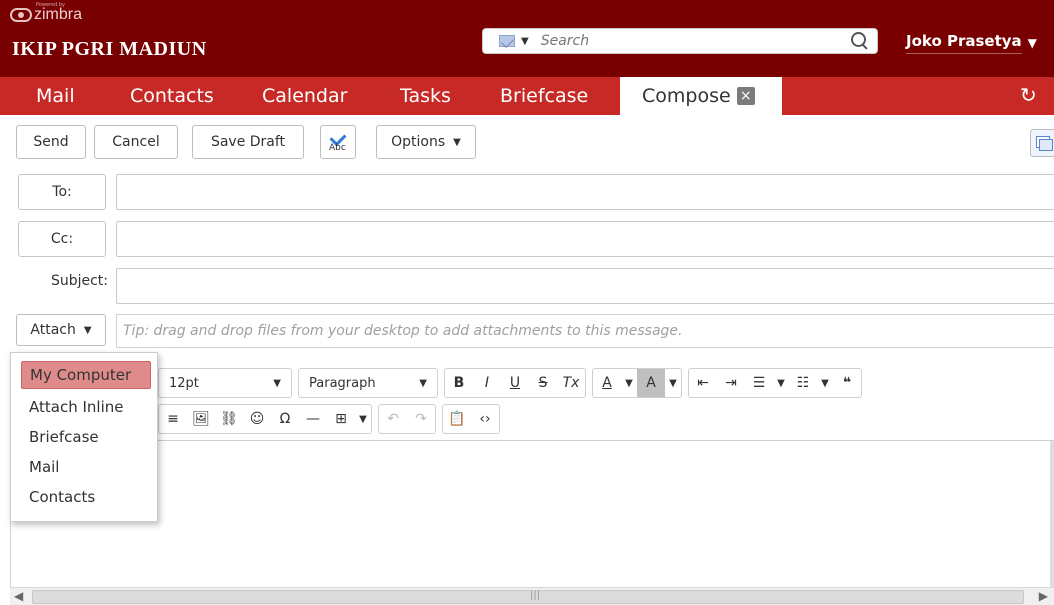 This screenshot has width=1054, height=605. What do you see at coordinates (543, 383) in the screenshot?
I see `strikethrough-icon: S` at bounding box center [543, 383].